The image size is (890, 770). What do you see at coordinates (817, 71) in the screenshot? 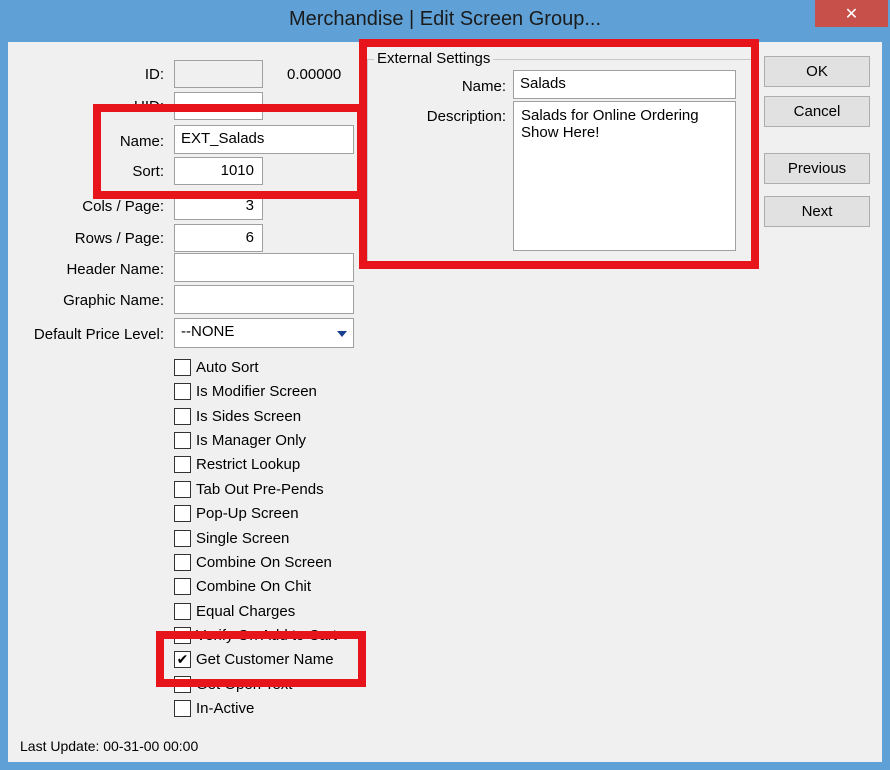
I see `ok-button: OK` at bounding box center [817, 71].